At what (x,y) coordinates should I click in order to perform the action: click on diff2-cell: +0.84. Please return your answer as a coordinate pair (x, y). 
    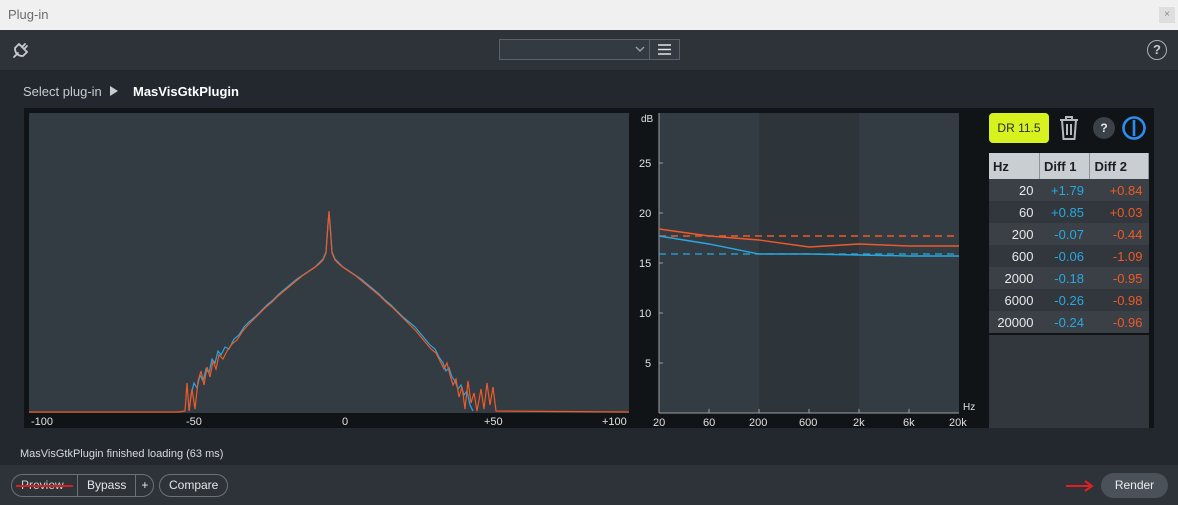
    Looking at the image, I should click on (1119, 190).